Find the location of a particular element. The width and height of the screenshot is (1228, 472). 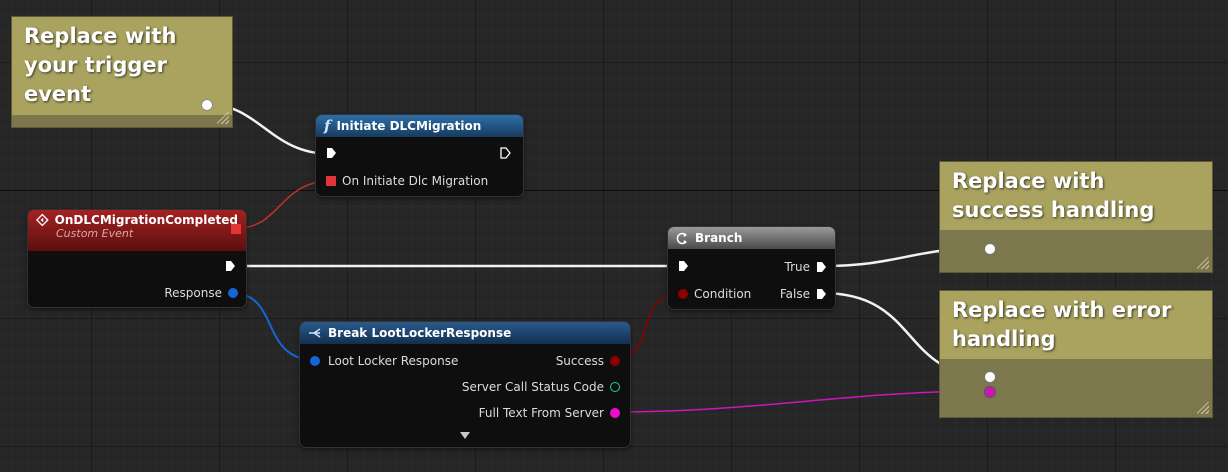

pin-label: Server Call Status Code is located at coordinates (532, 387).